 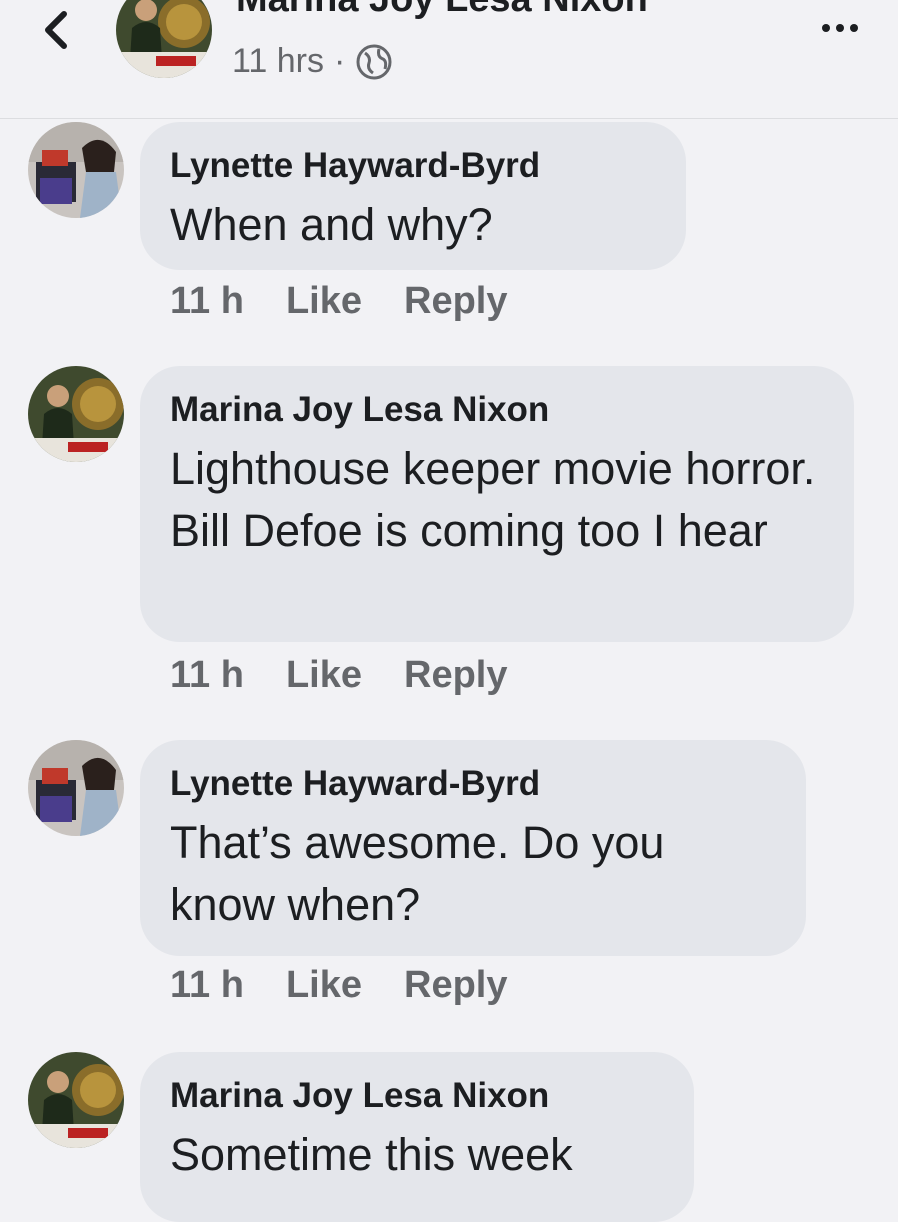 I want to click on more-options-button, so click(x=840, y=28).